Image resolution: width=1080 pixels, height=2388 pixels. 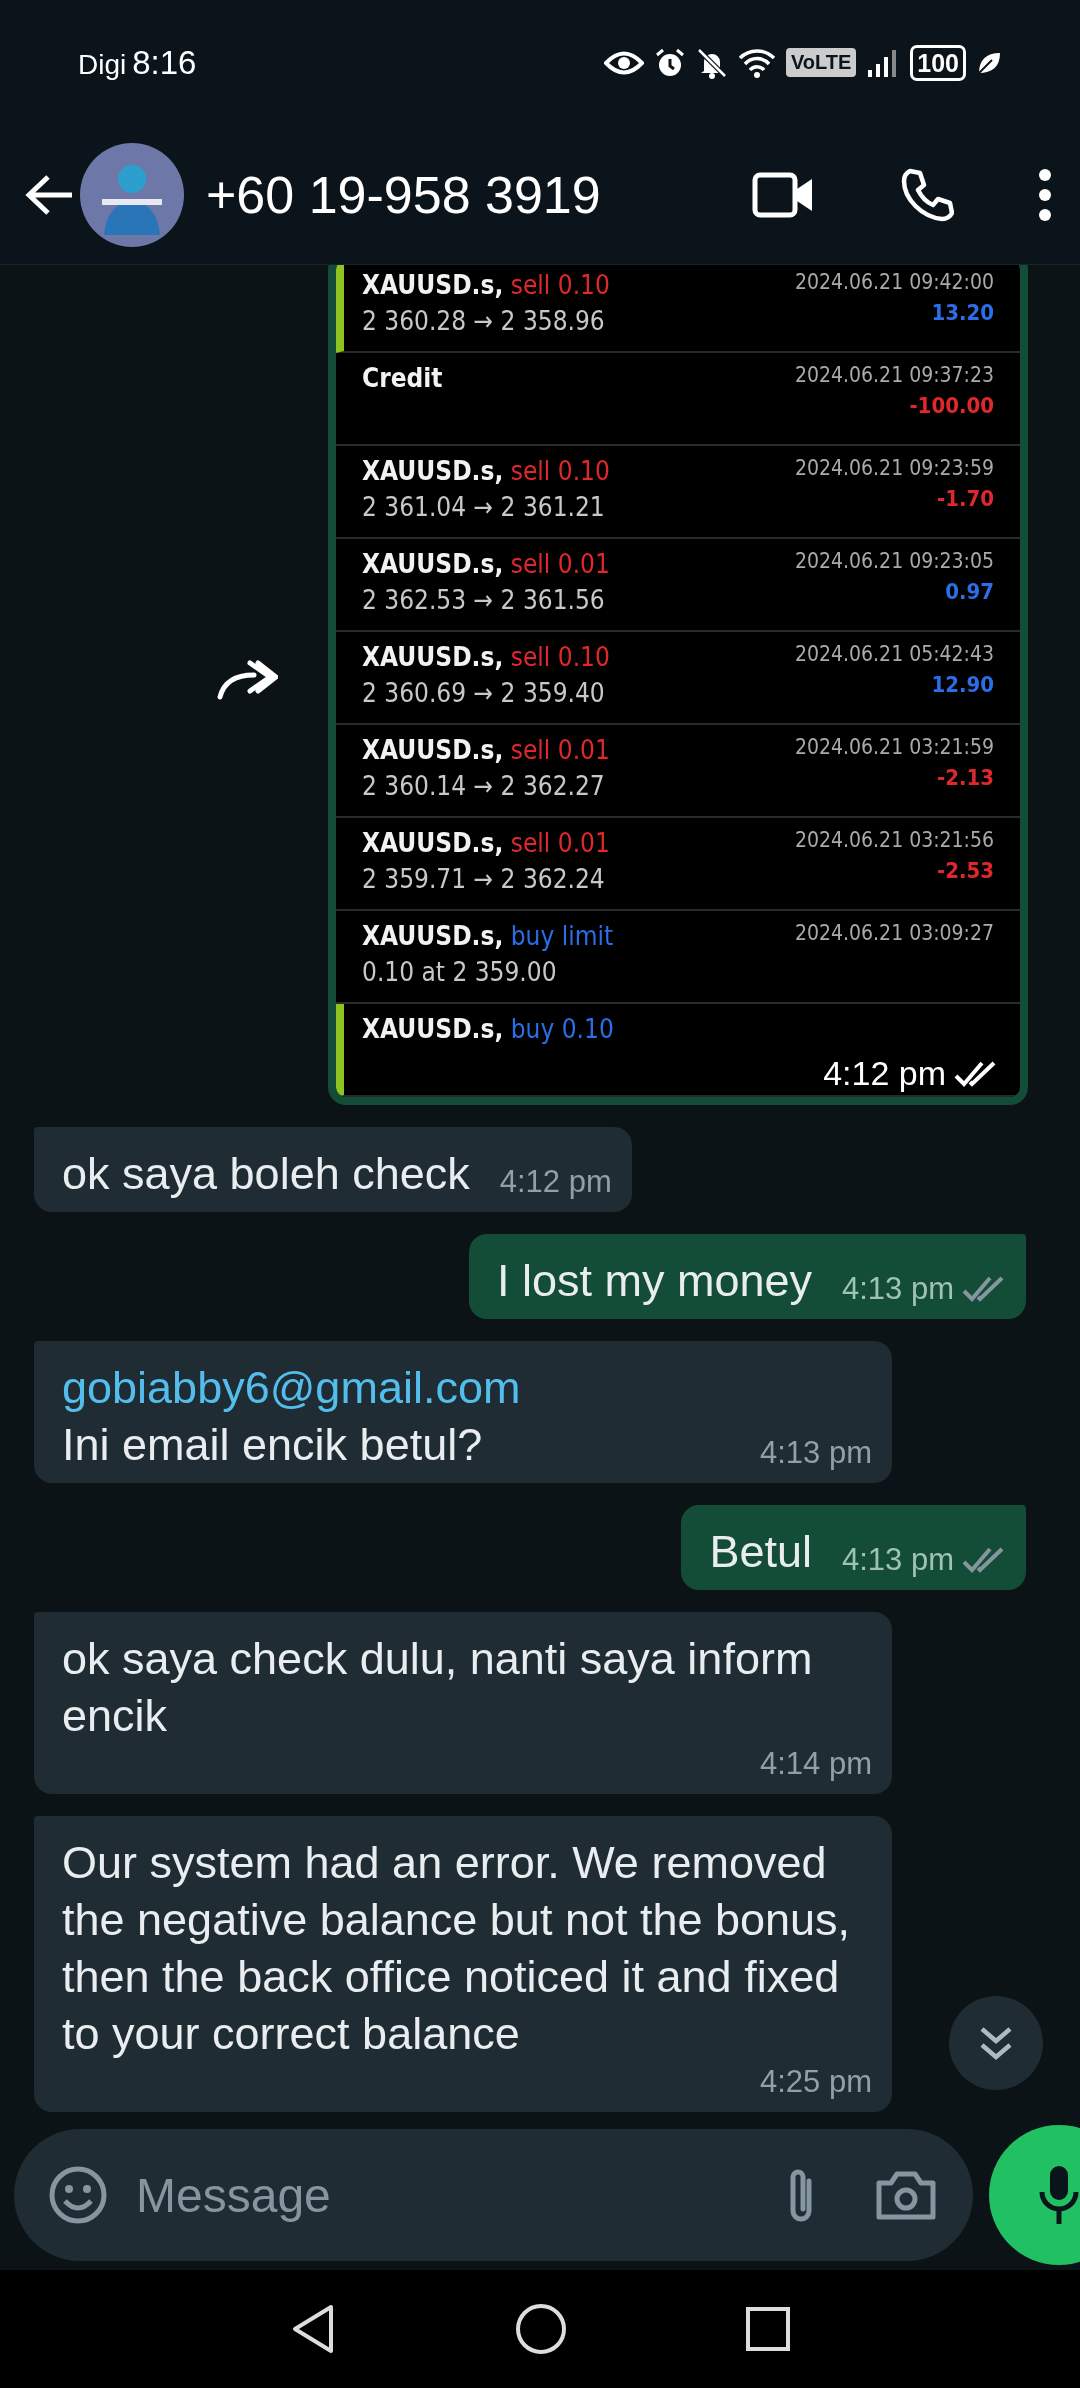 I want to click on trade-profit: -1.70, so click(x=965, y=498).